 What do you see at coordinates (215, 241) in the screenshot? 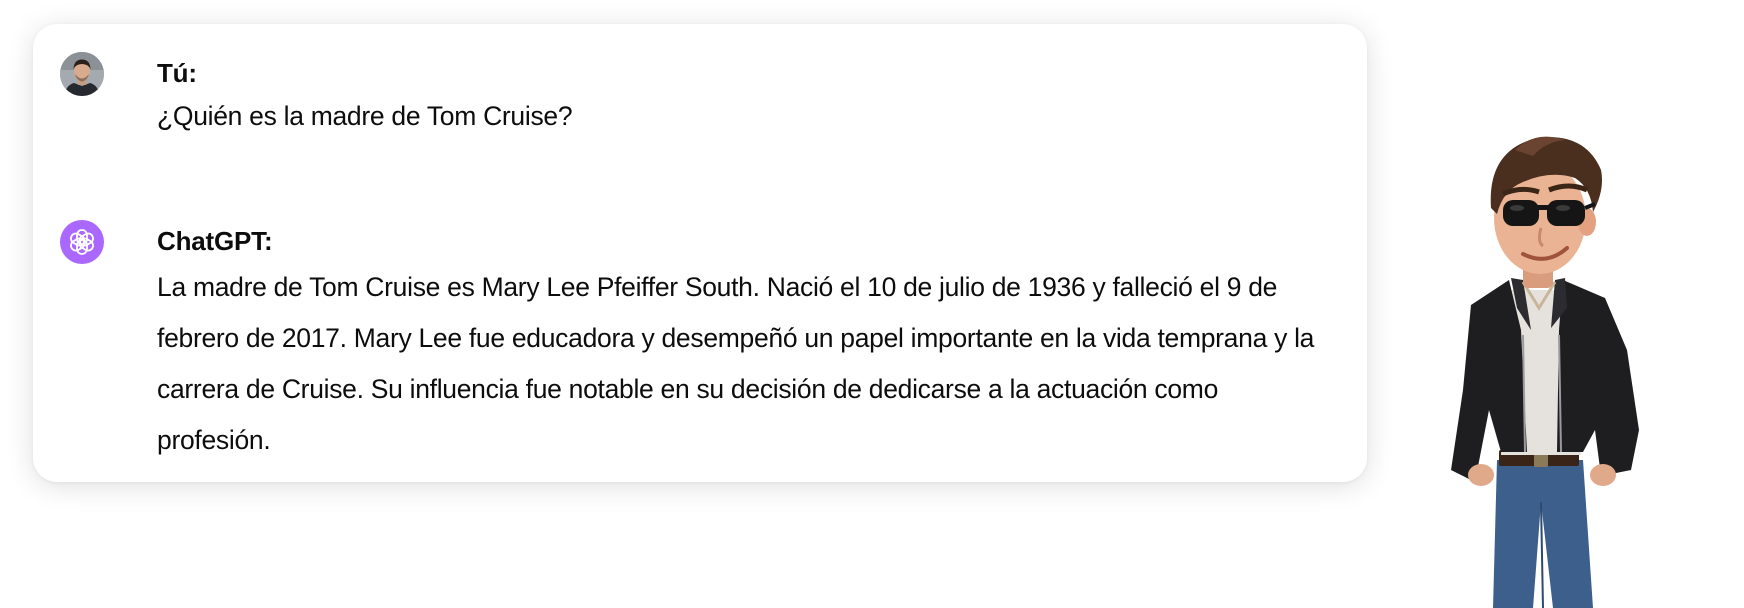
I see `assistant-author-label: ChatGPT:` at bounding box center [215, 241].